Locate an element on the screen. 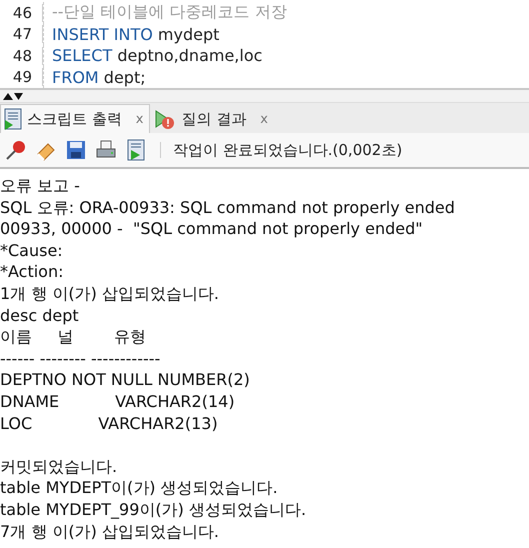 The image size is (529, 548). save-icon is located at coordinates (76, 150).